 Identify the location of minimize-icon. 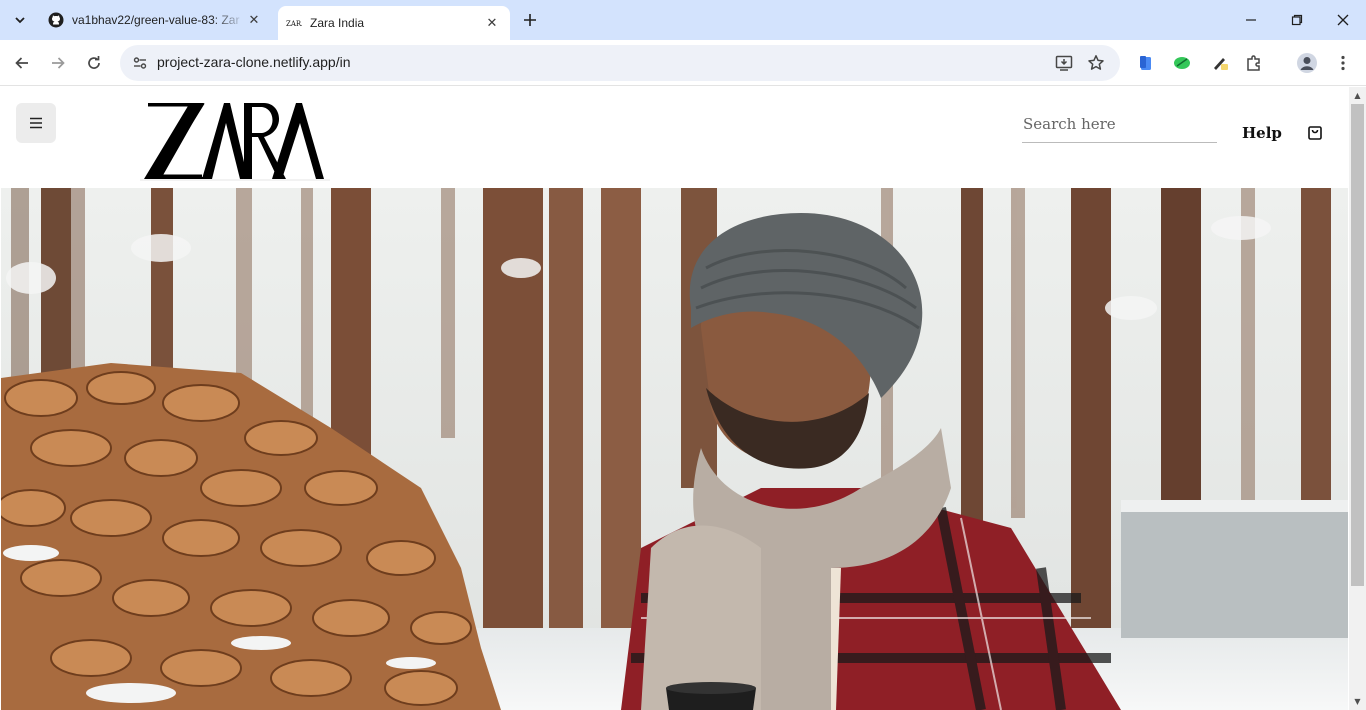
(1251, 20).